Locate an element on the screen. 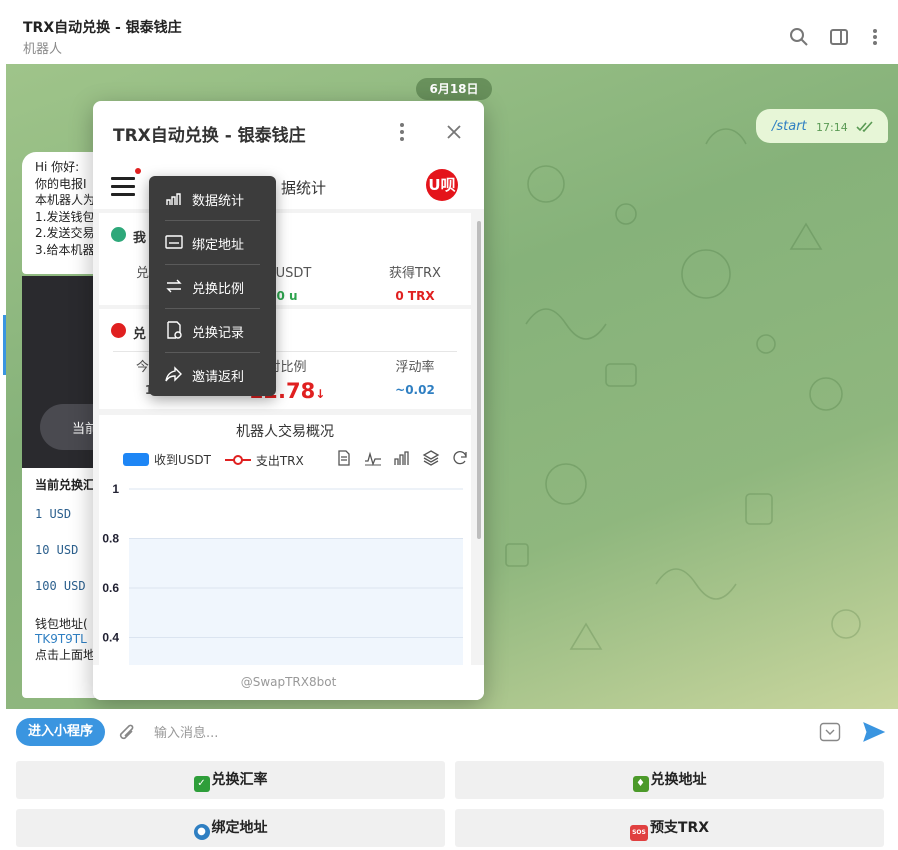 The width and height of the screenshot is (898, 850). share-icon is located at coordinates (173, 374).